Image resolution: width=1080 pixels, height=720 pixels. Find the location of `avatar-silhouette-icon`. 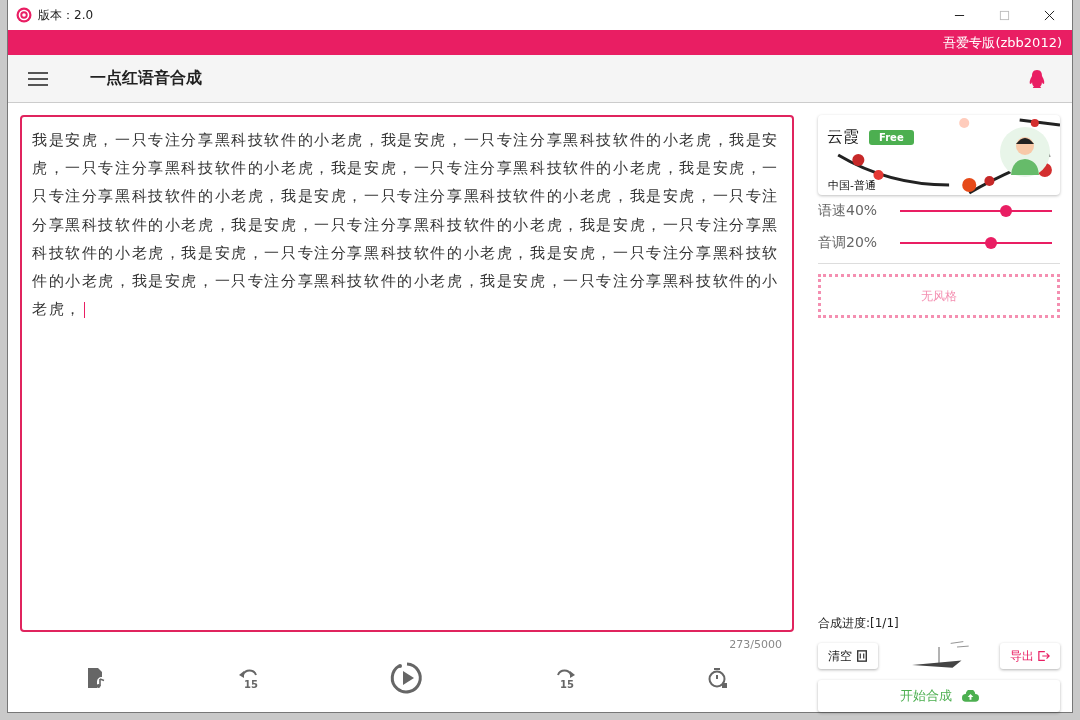

avatar-silhouette-icon is located at coordinates (1025, 152).